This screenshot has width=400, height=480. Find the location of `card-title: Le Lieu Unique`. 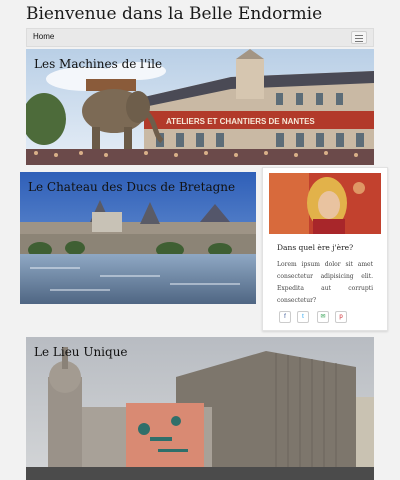

card-title: Le Lieu Unique is located at coordinates (81, 352).